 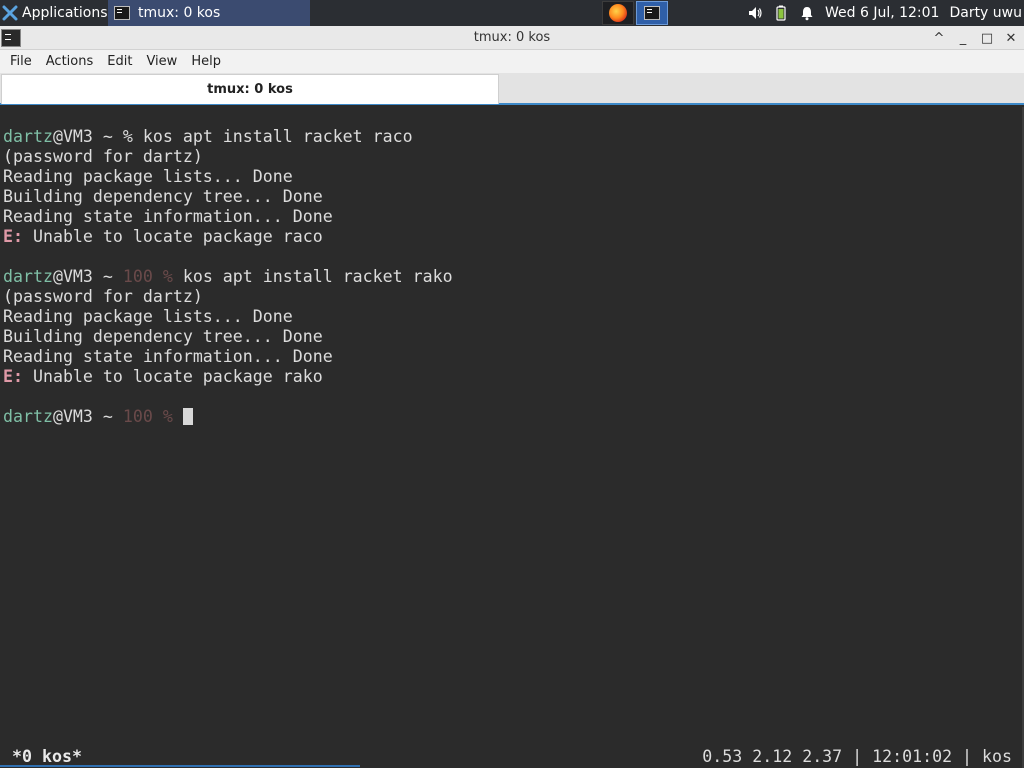 I want to click on status-divider, so click(x=180, y=766).